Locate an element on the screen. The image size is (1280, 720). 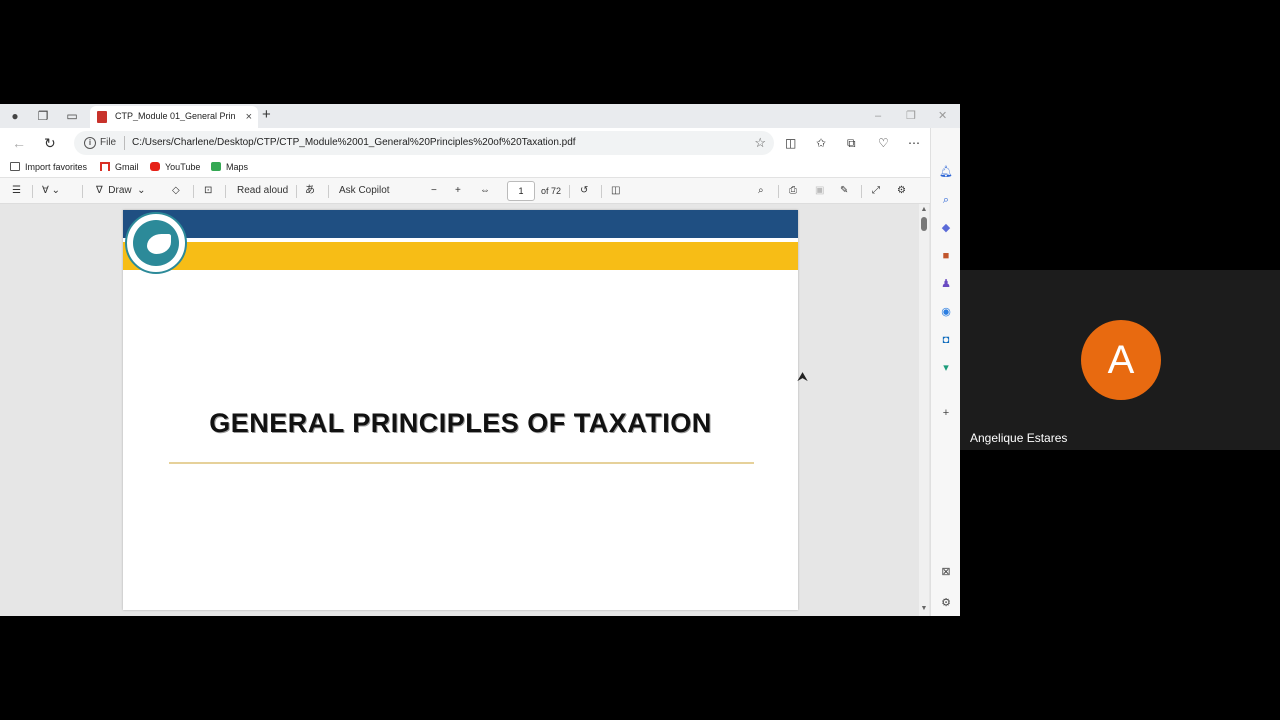
collections-icon: ⧉ is located at coordinates (851, 143).